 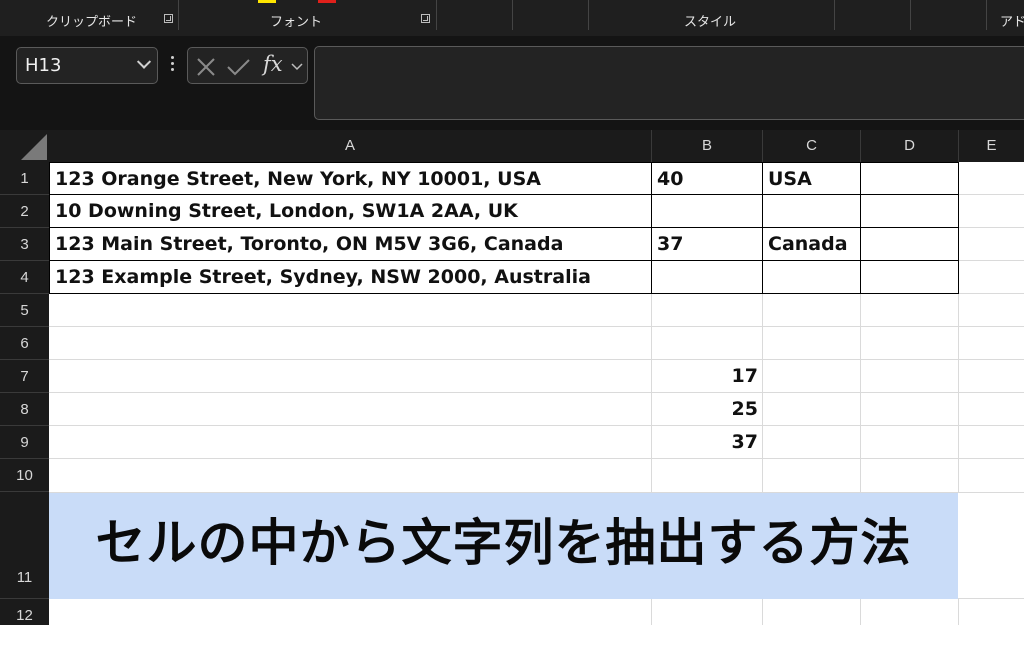 I want to click on cell-e11, so click(x=991, y=546).